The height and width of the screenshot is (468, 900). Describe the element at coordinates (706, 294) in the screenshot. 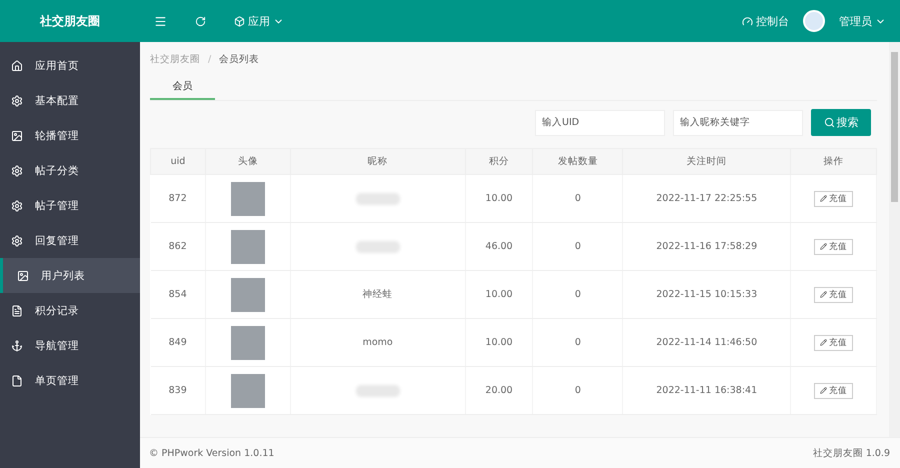

I see `table-cell: 2022-11-15 10:15:33` at that location.